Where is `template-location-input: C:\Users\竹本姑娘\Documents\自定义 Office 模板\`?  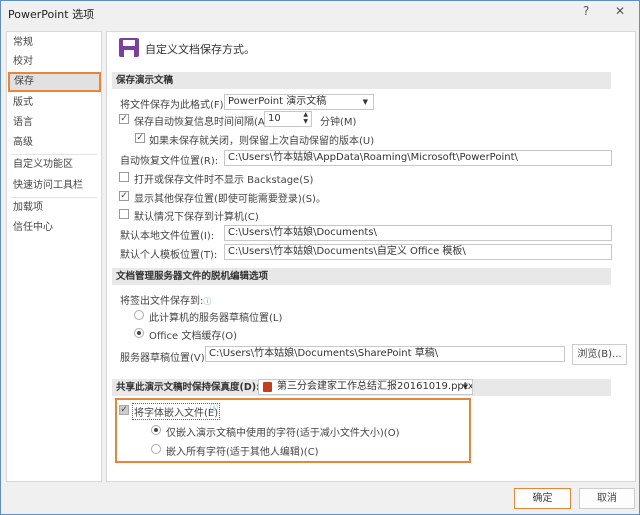
template-location-input: C:\Users\竹本姑娘\Documents\自定义 Office 模板\ is located at coordinates (418, 252).